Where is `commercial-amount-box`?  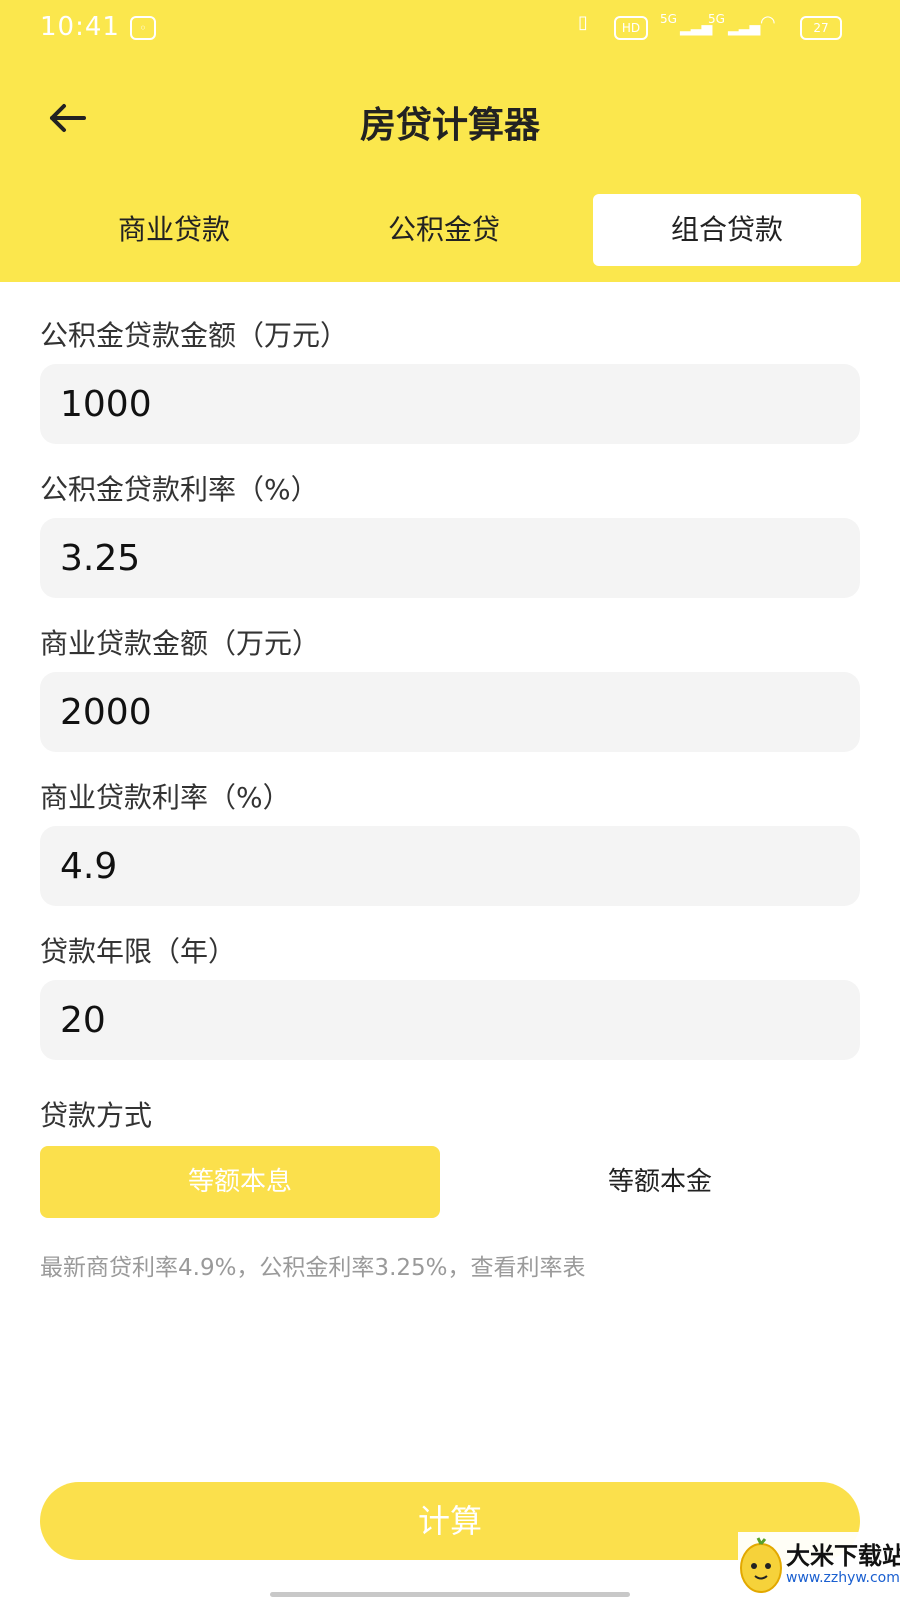 commercial-amount-box is located at coordinates (450, 712).